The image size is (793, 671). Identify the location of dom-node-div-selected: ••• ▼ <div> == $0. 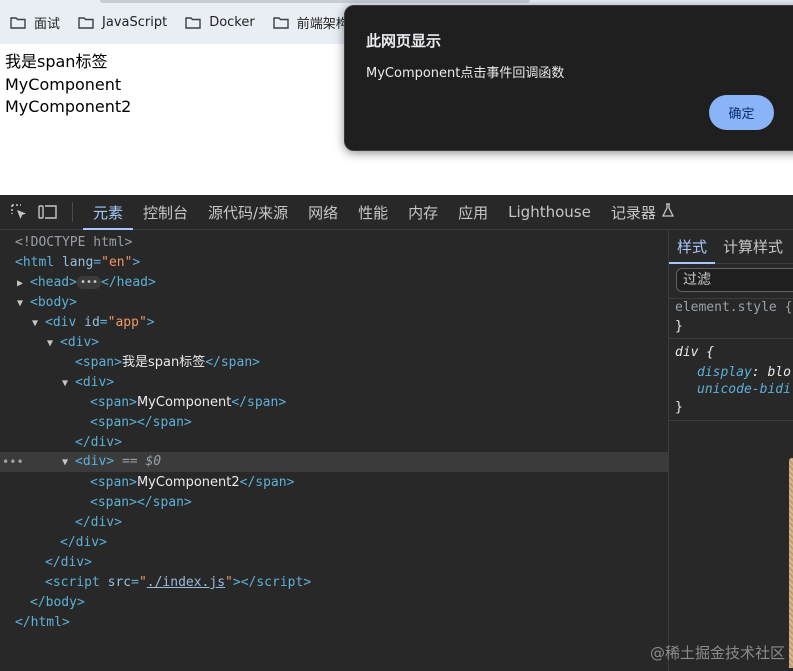
(334, 462).